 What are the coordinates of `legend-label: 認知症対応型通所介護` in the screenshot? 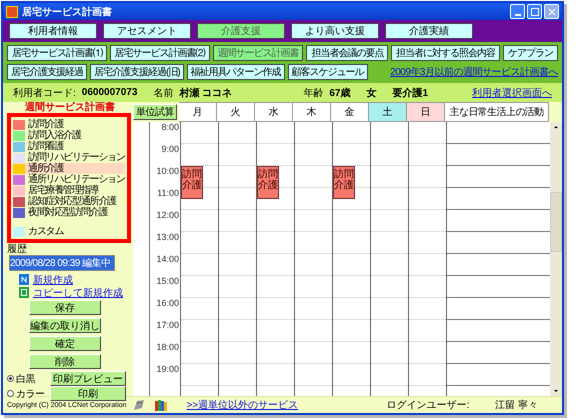 It's located at (72, 201).